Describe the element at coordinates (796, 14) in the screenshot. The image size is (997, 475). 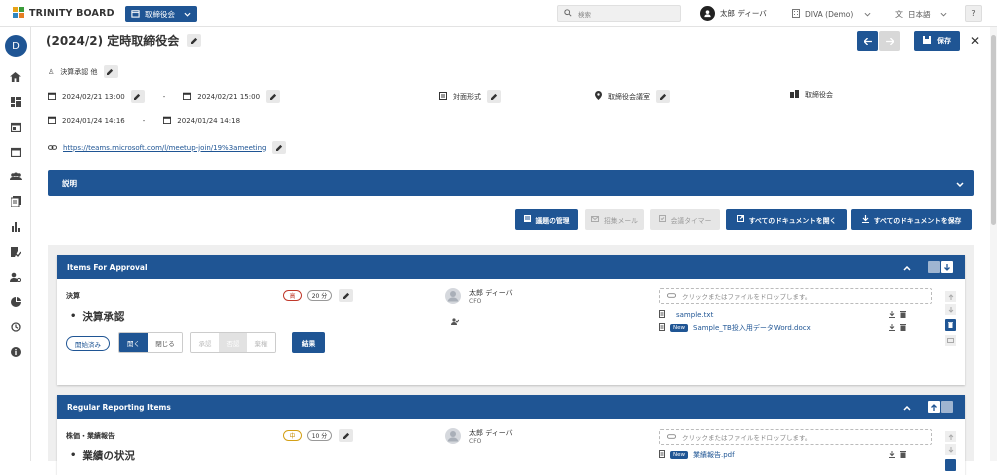
I see `building-icon` at that location.